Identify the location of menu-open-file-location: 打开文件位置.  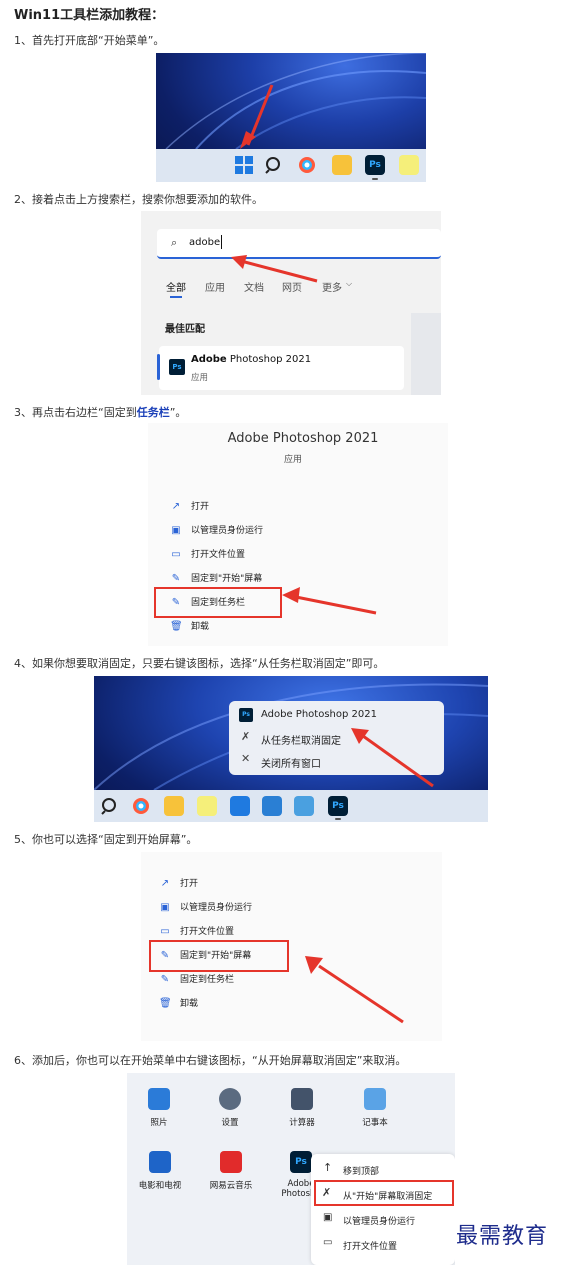
(370, 1245).